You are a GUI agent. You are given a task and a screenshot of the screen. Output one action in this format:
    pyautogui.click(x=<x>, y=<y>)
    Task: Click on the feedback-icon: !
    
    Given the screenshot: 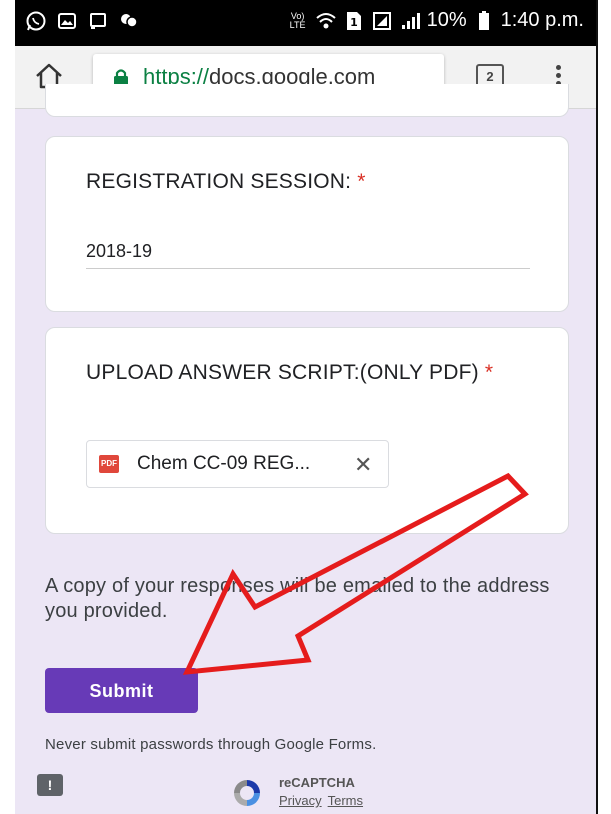 What is the action you would take?
    pyautogui.click(x=50, y=785)
    